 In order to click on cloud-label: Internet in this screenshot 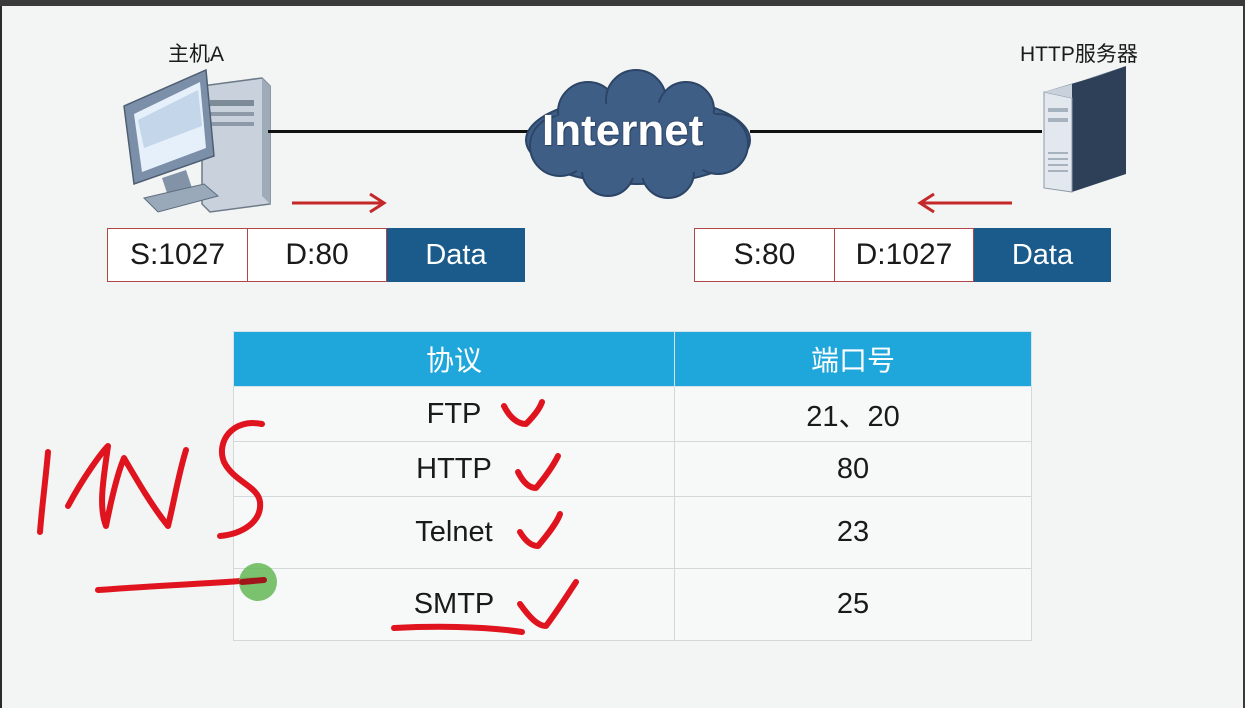, I will do `click(623, 130)`.